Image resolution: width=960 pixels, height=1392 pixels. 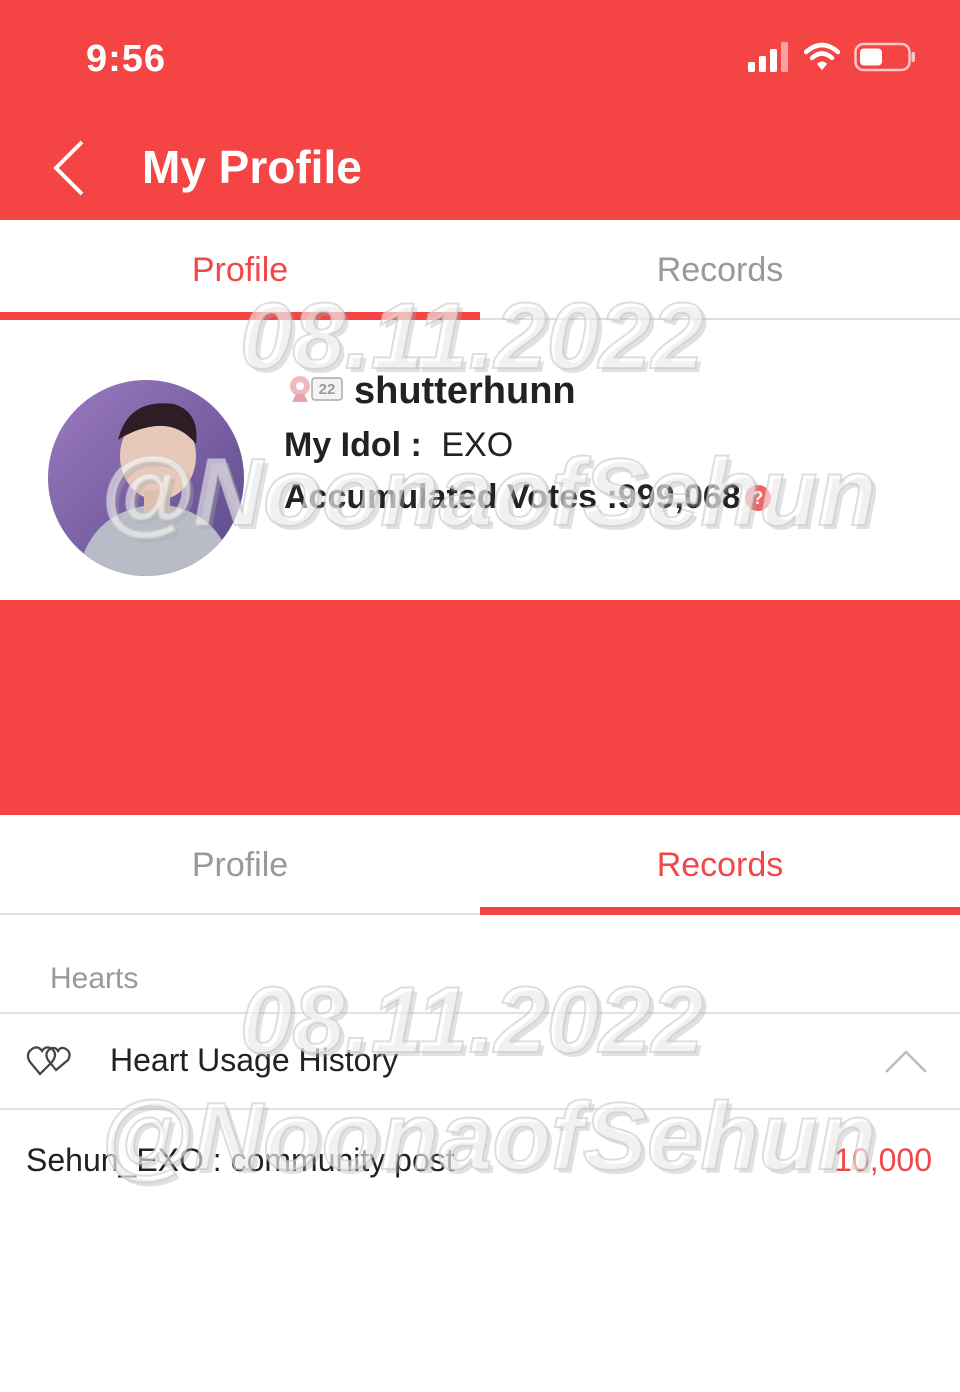 I want to click on avatar, so click(x=146, y=478).